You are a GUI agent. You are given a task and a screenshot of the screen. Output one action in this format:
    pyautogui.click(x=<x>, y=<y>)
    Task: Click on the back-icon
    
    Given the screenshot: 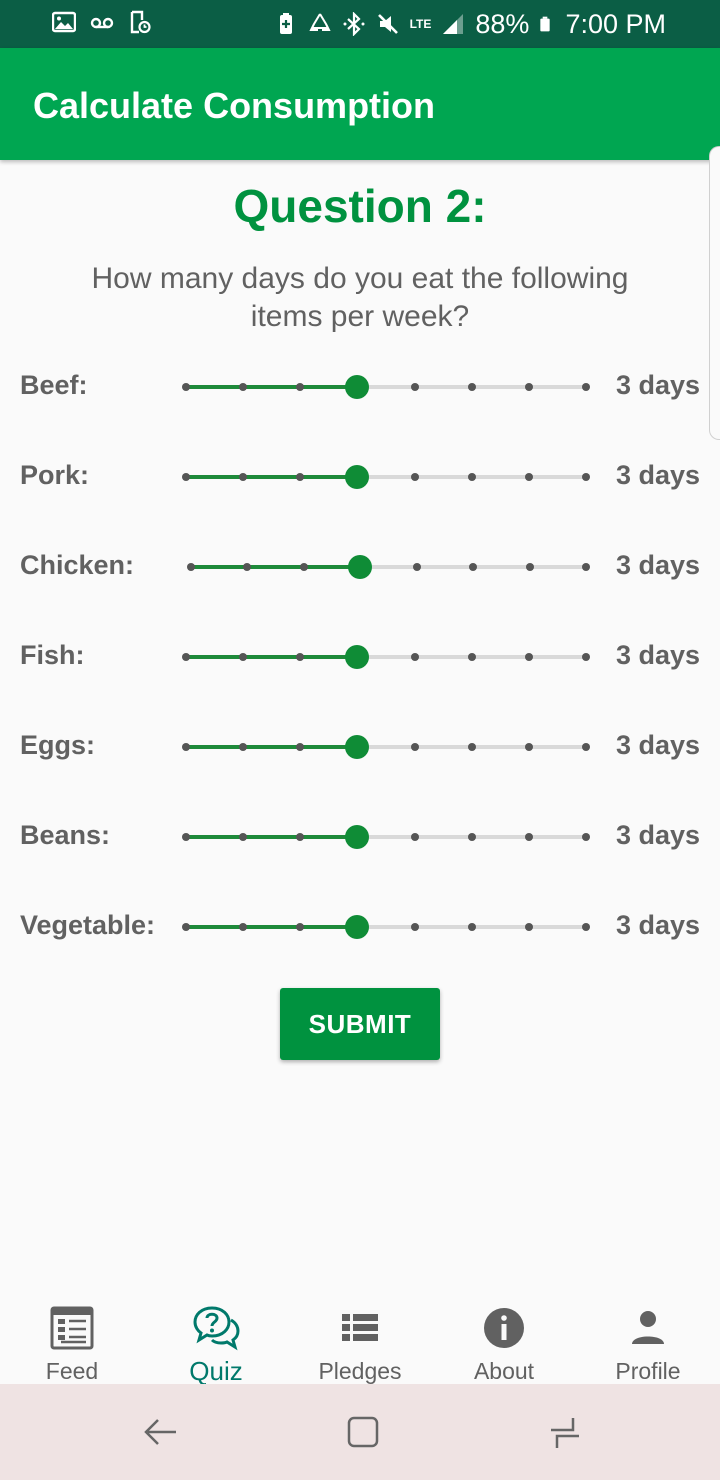 What is the action you would take?
    pyautogui.click(x=162, y=1432)
    